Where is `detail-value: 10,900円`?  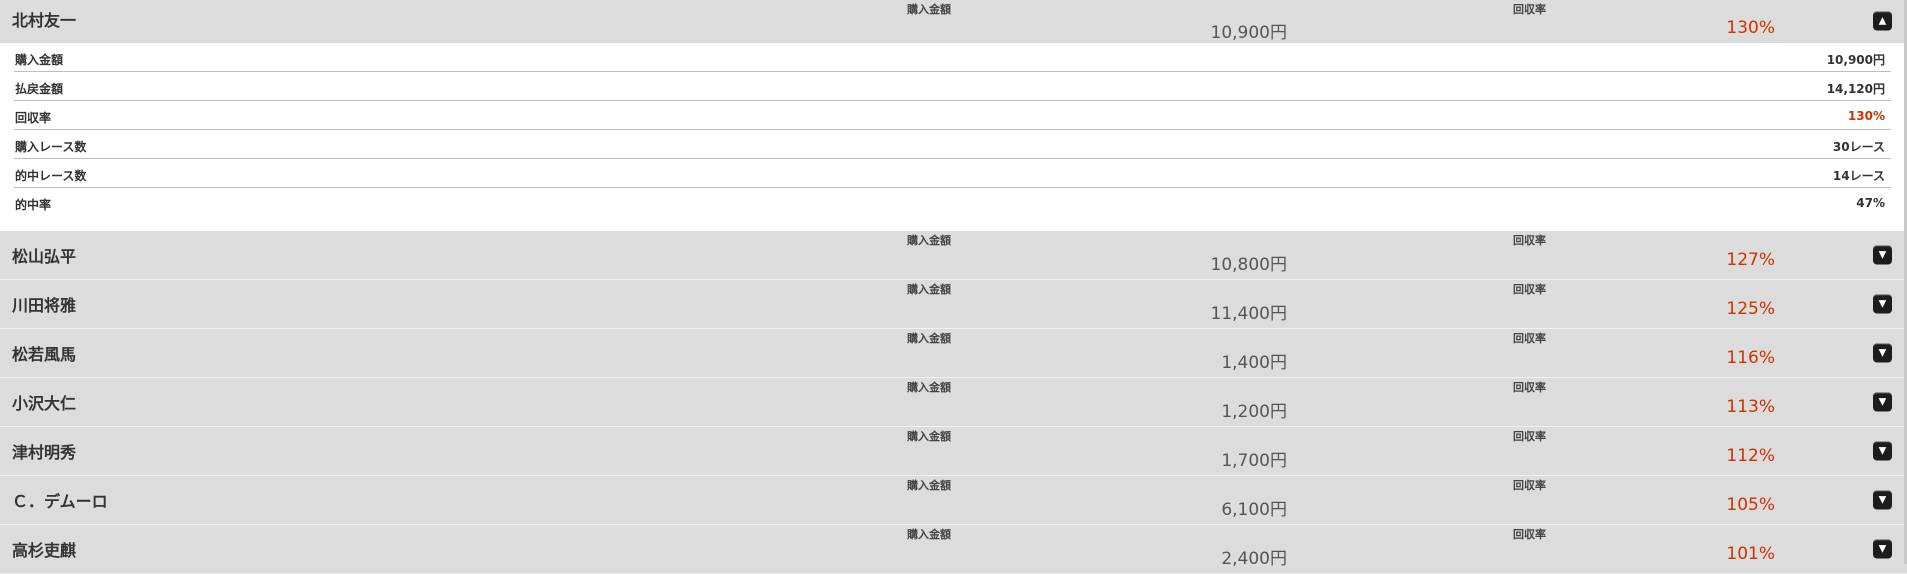 detail-value: 10,900円 is located at coordinates (1855, 60).